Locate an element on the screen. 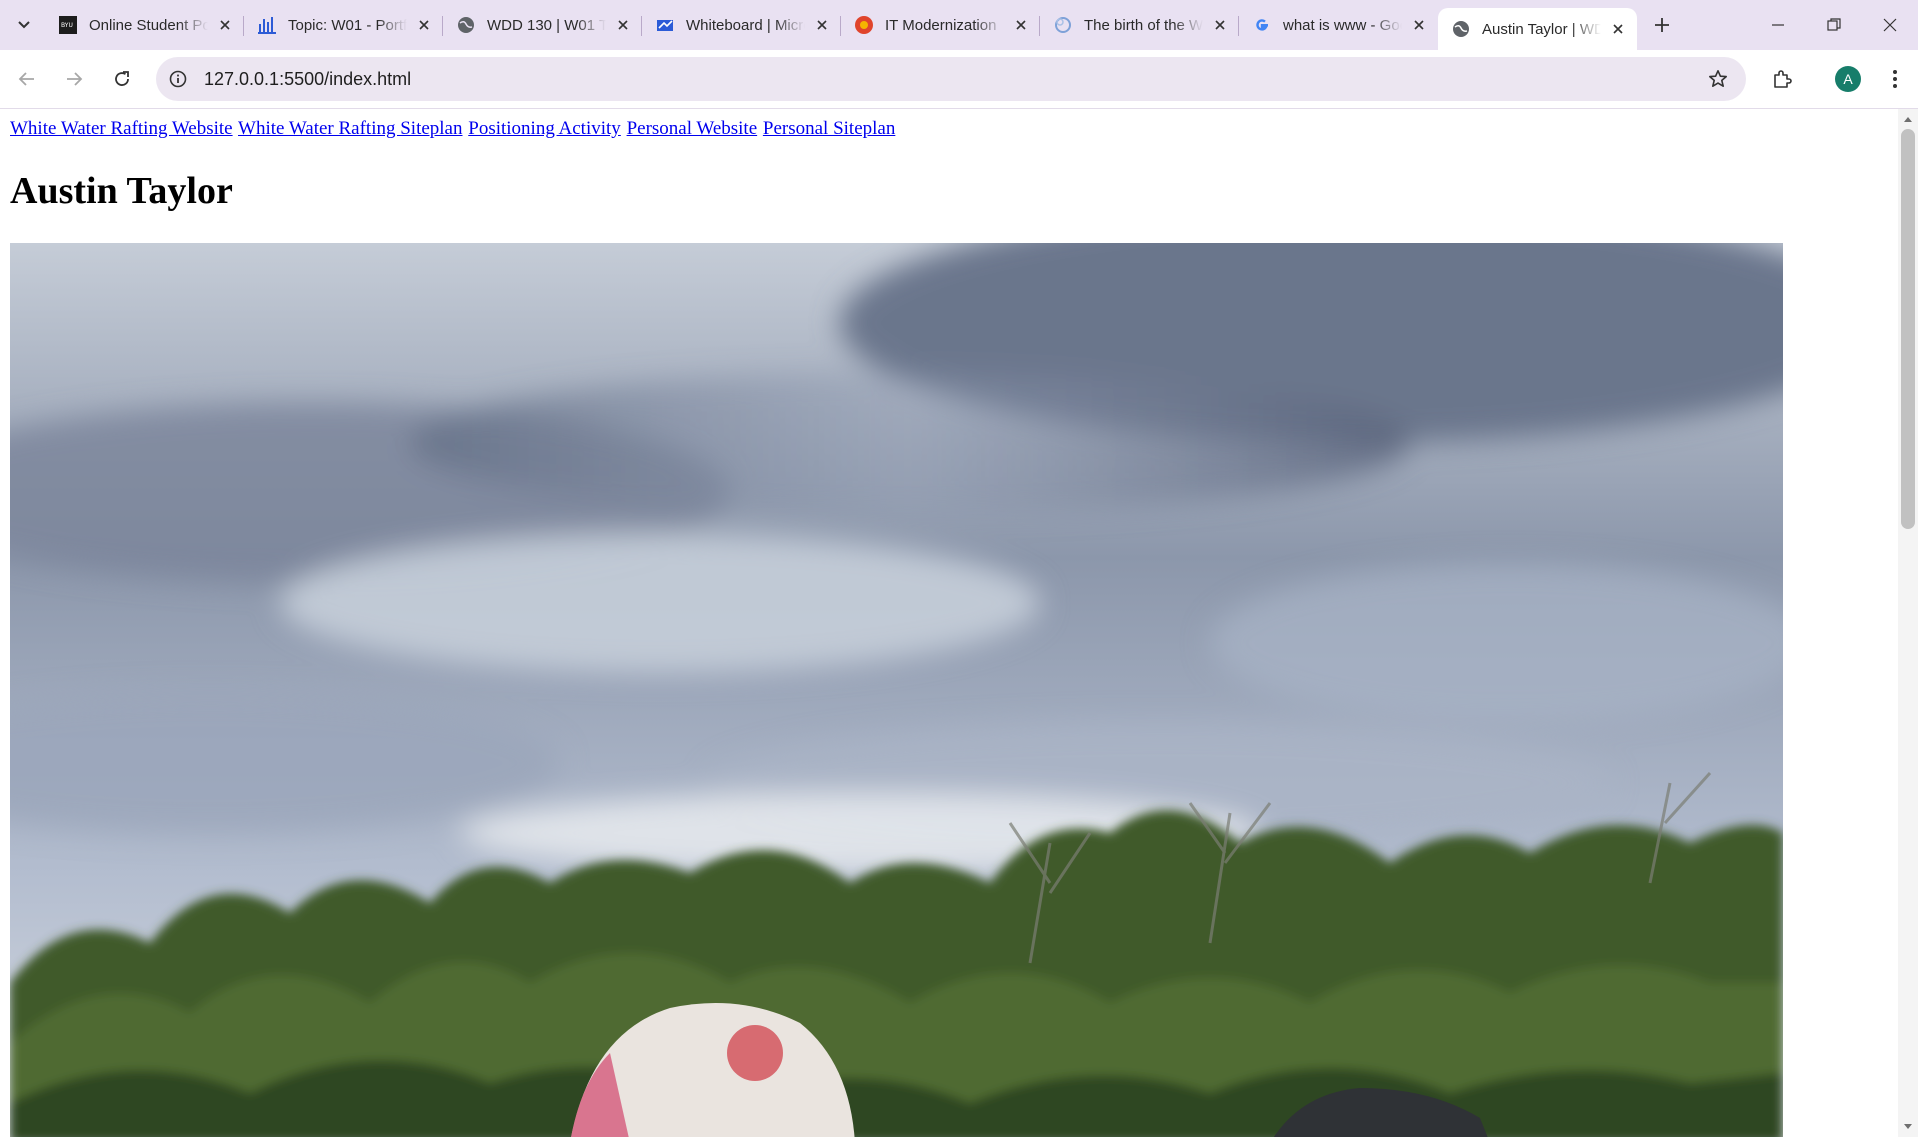  tab-title: Austin Taylor | WDD 130 is located at coordinates (1541, 29).